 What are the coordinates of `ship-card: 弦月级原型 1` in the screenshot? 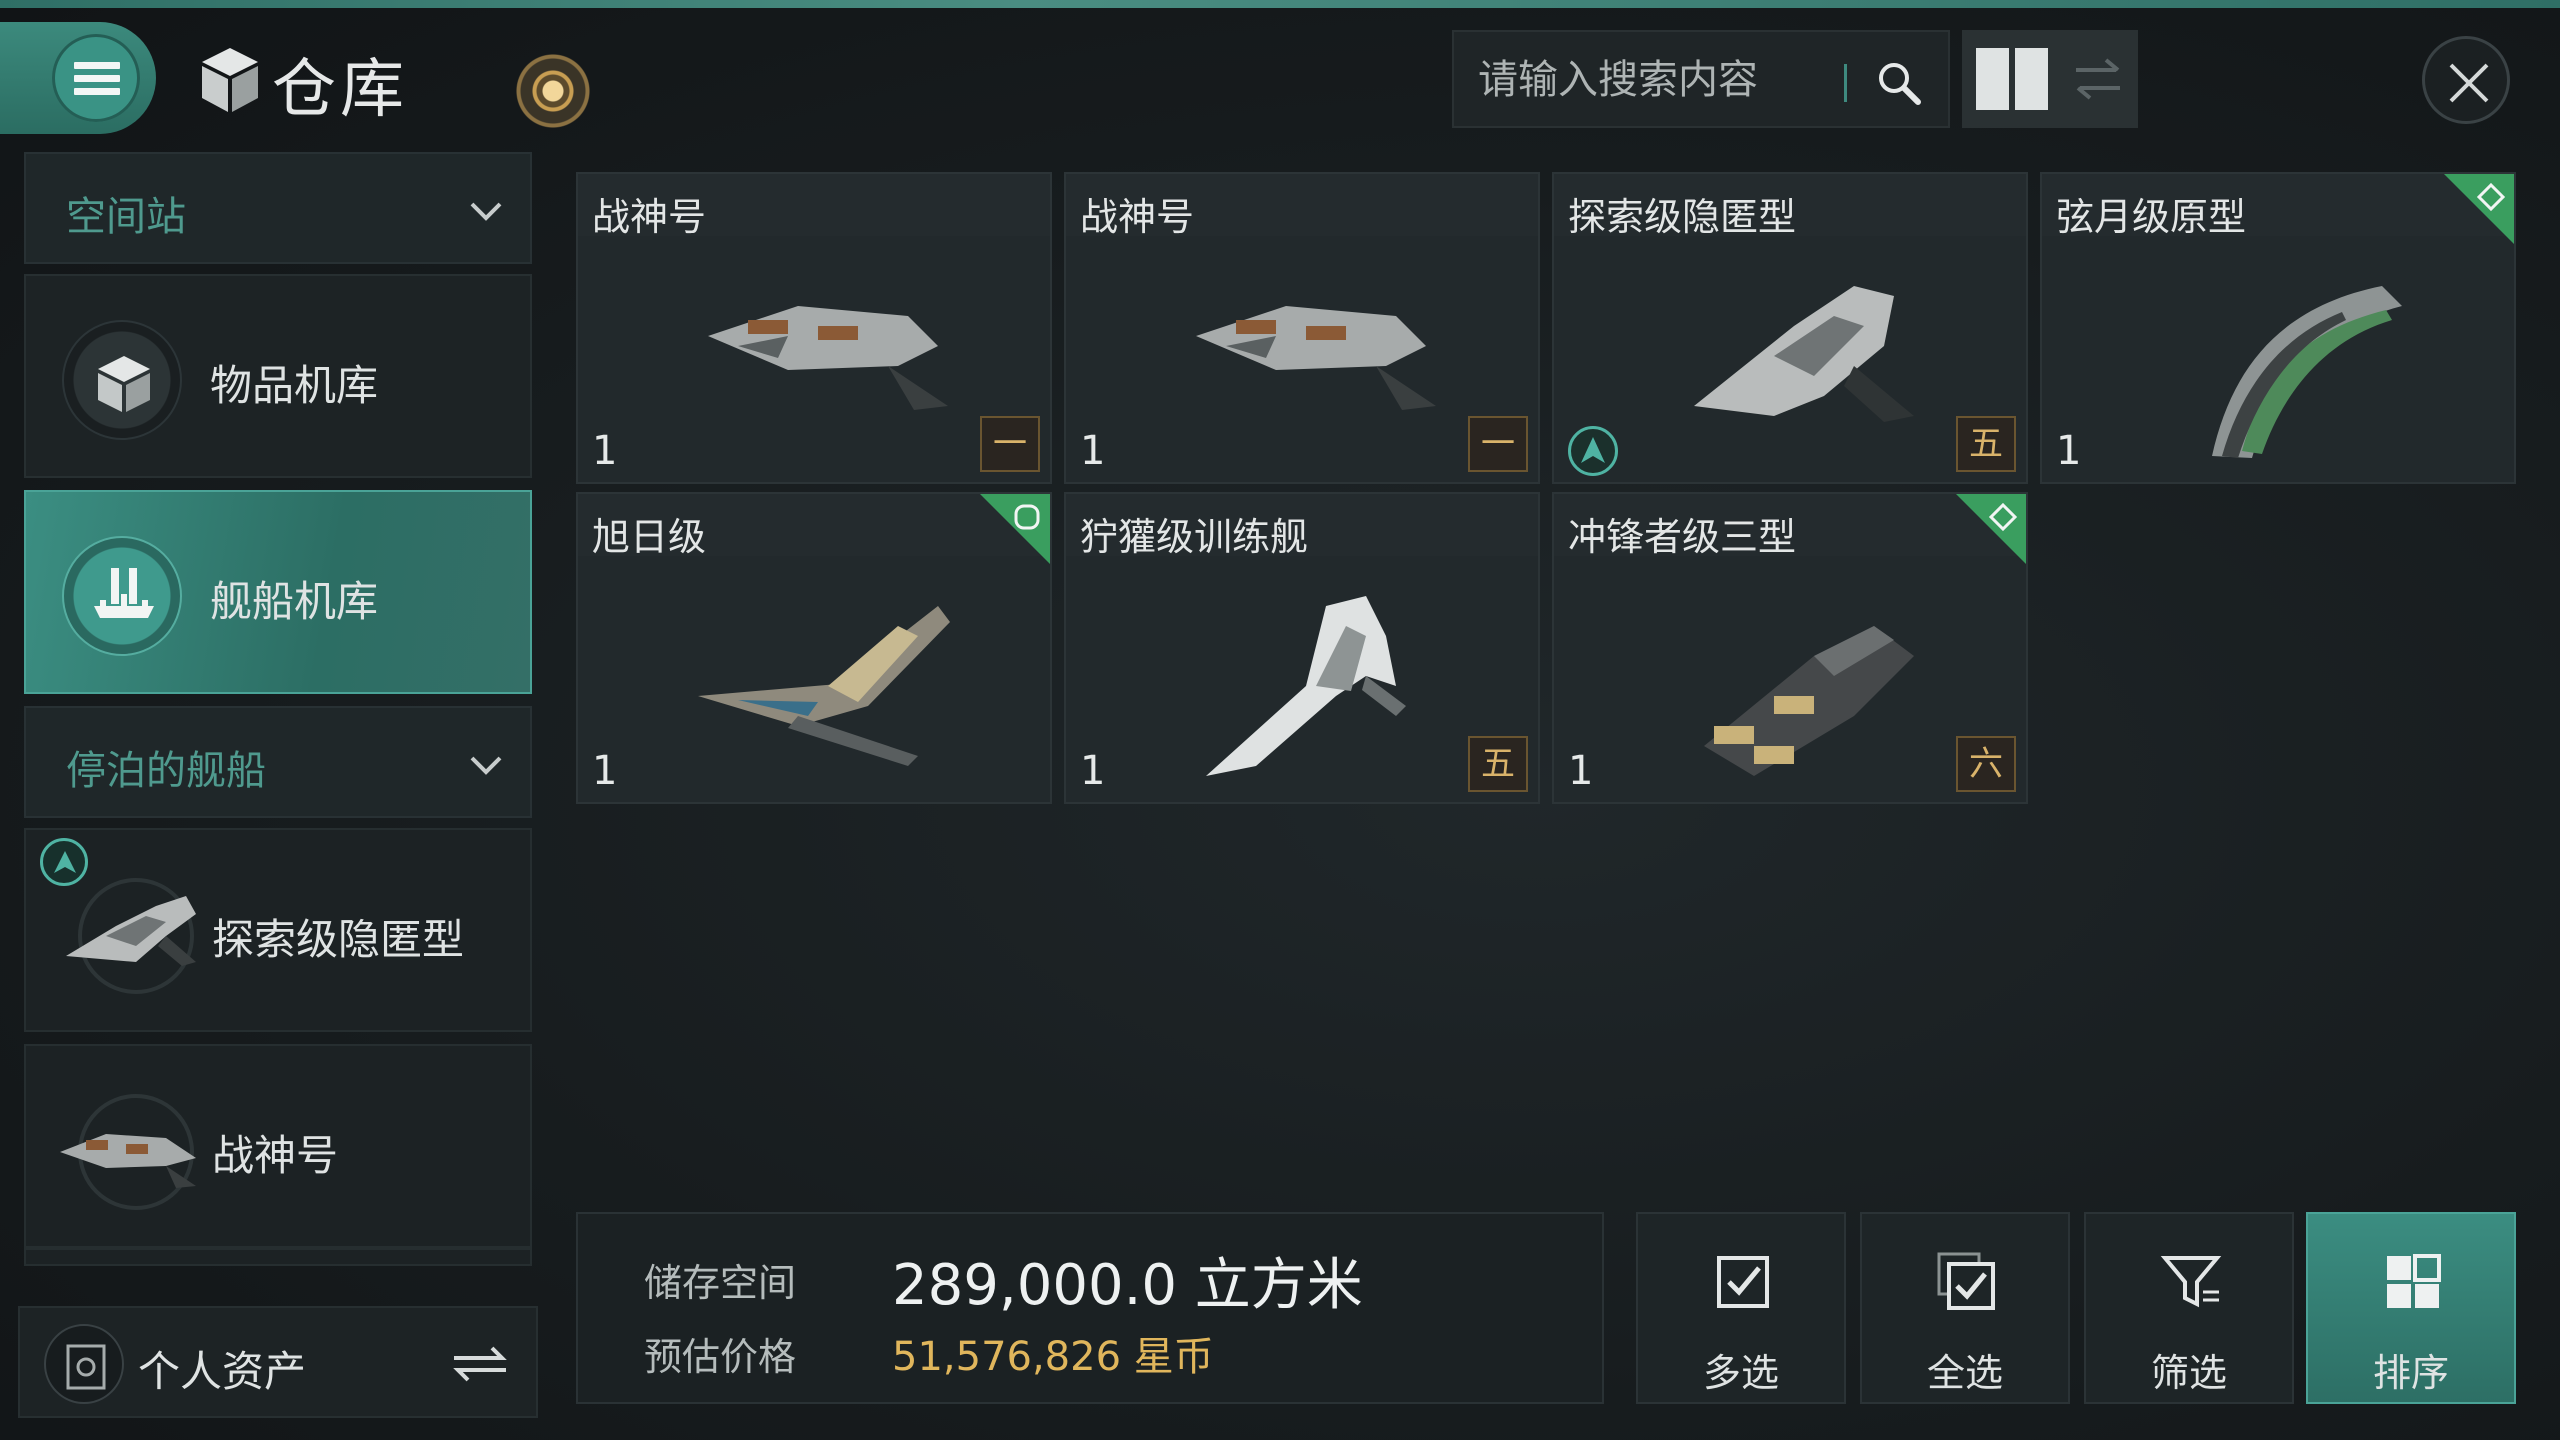 It's located at (2278, 328).